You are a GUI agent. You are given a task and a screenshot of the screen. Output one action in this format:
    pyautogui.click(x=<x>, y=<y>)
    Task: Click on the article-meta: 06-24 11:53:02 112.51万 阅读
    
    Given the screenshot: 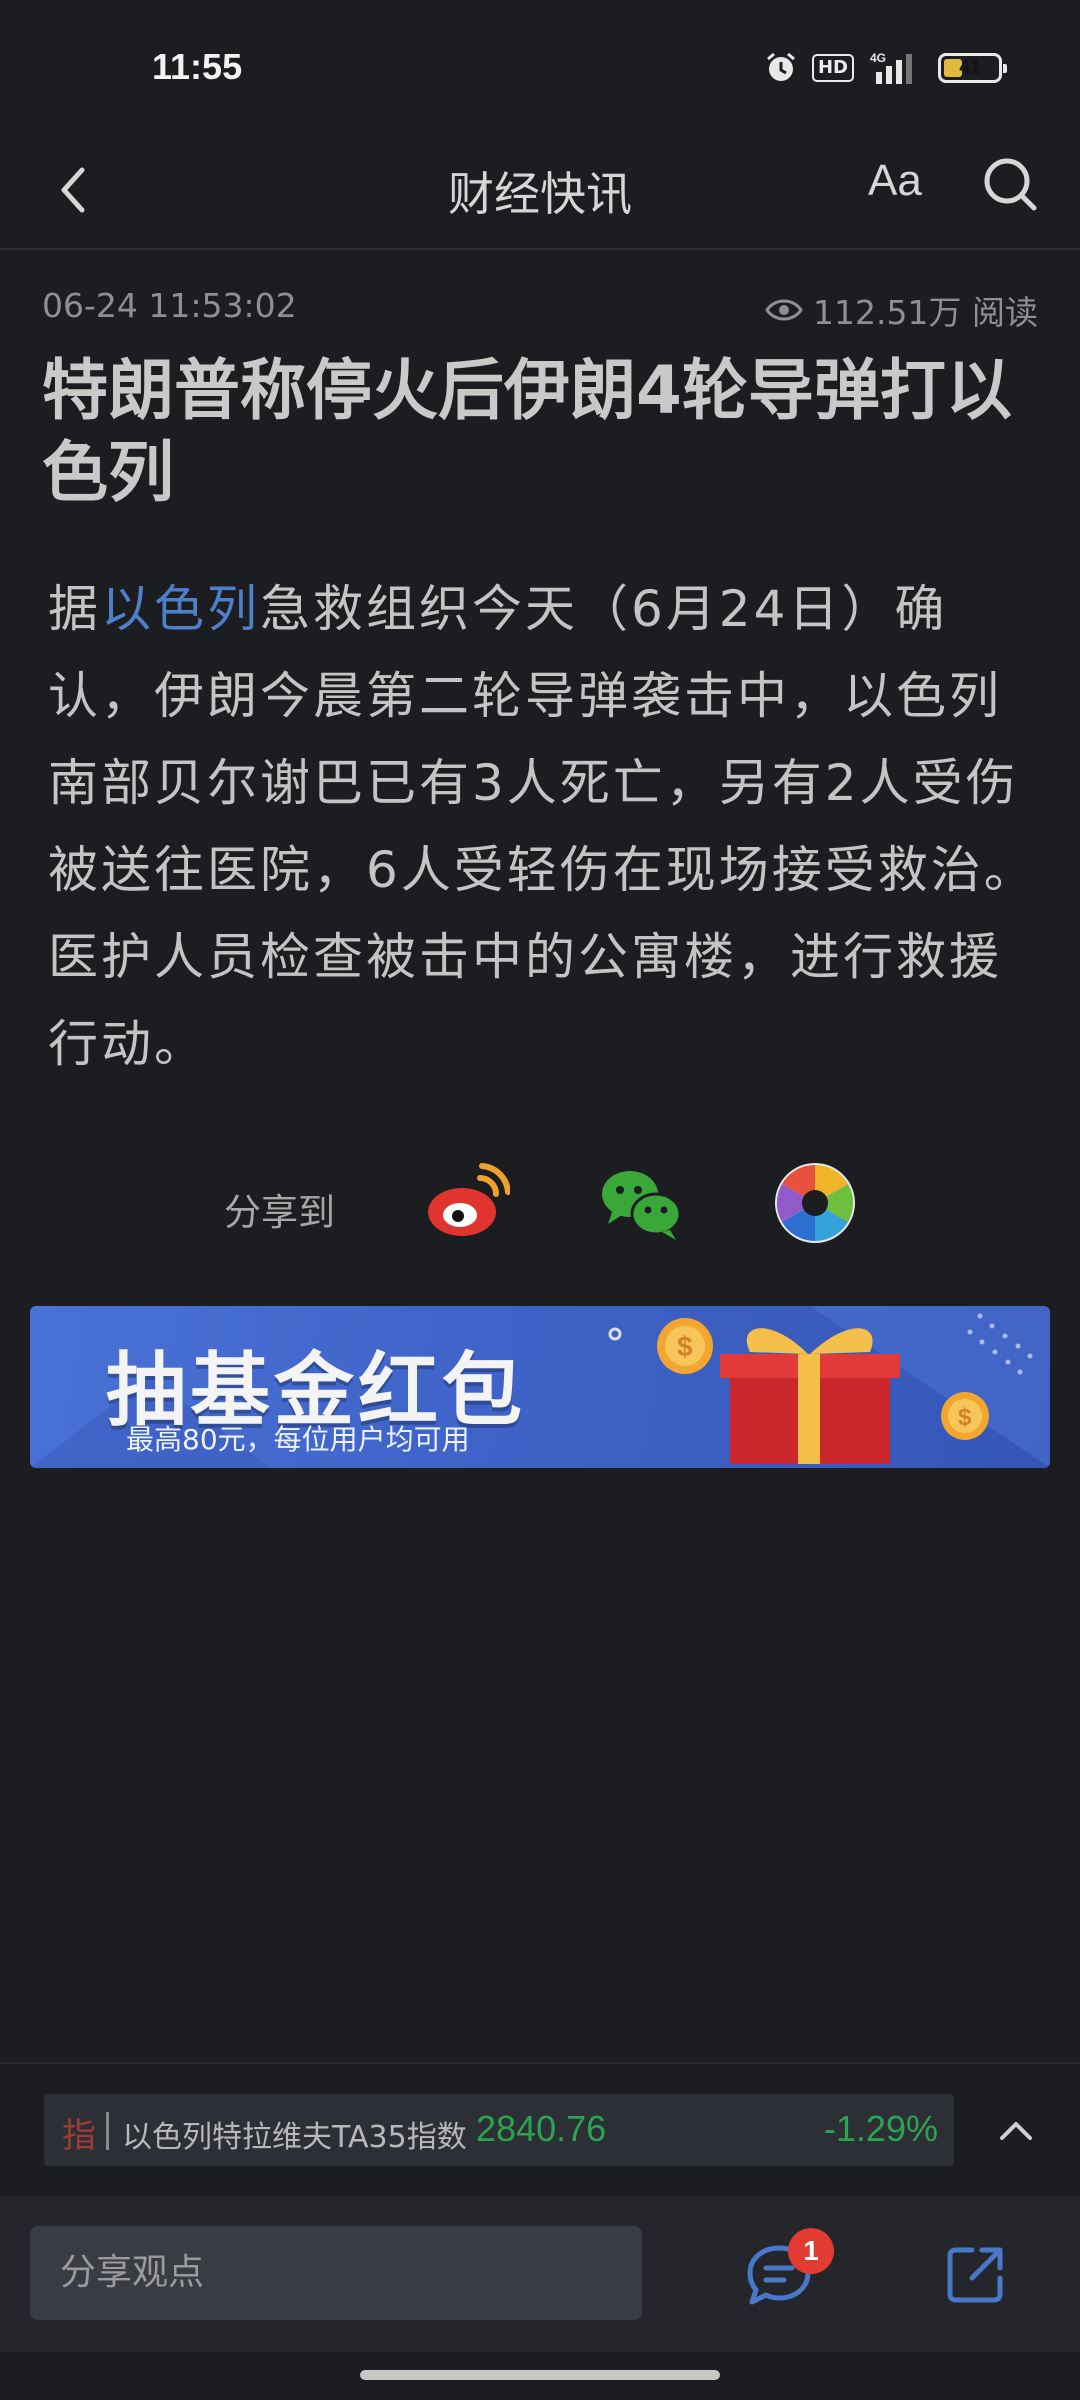 What is the action you would take?
    pyautogui.click(x=540, y=309)
    